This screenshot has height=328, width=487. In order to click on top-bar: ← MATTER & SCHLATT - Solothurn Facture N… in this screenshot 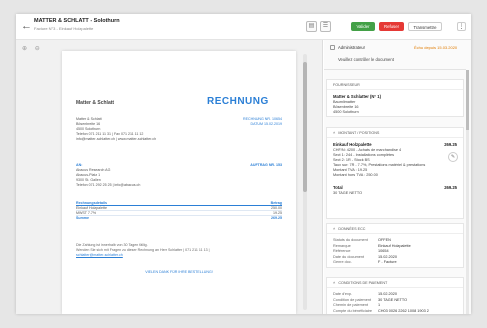, I will do `click(243, 27)`.